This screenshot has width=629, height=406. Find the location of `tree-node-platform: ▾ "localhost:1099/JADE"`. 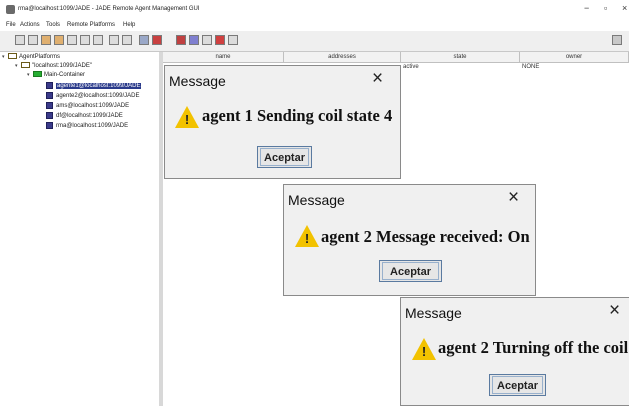

tree-node-platform: ▾ "localhost:1099/JADE" is located at coordinates (53, 66).